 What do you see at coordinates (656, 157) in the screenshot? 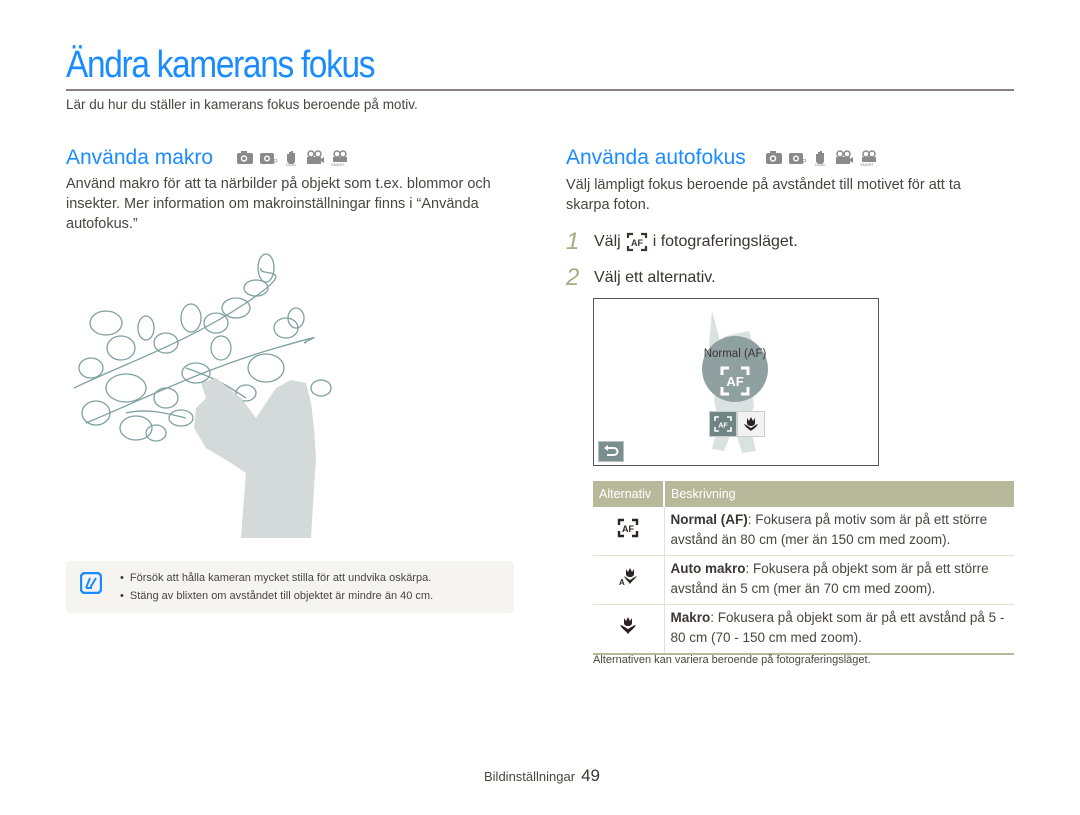
I see `autofocus-heading-text: Använda autofokus` at bounding box center [656, 157].